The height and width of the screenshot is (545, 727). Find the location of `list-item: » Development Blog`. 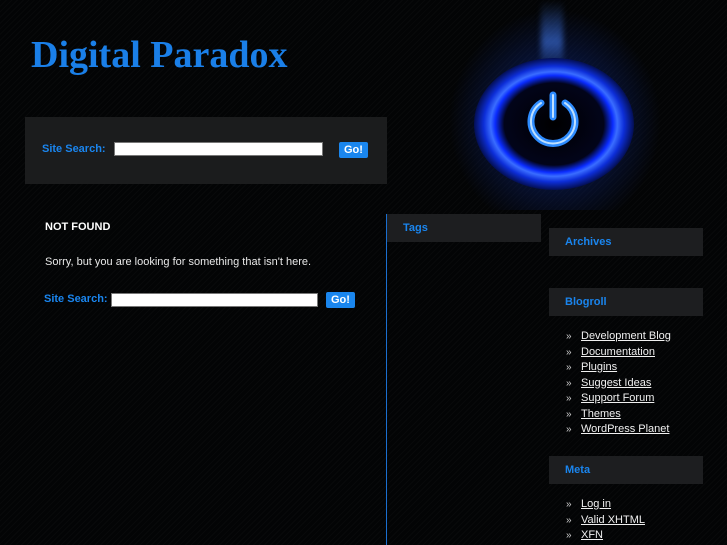

list-item: » Development Blog is located at coordinates (618, 337).